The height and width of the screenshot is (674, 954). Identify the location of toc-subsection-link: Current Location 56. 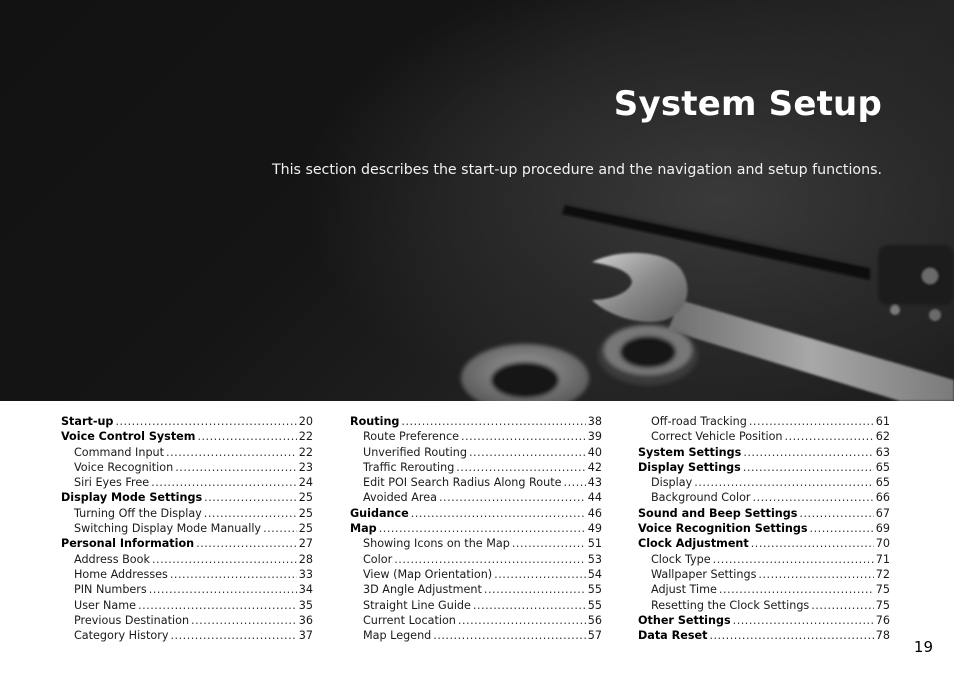
(476, 620).